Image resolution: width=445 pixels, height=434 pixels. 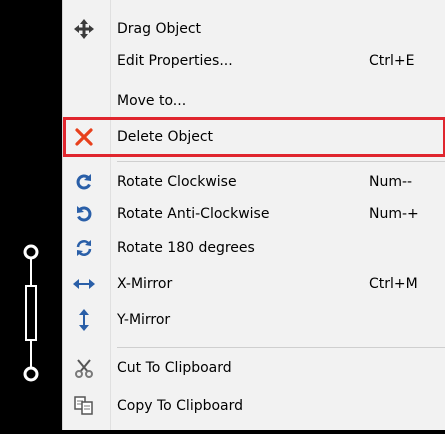 I want to click on menu-item-shortcut: Ctrl+E, so click(x=392, y=61).